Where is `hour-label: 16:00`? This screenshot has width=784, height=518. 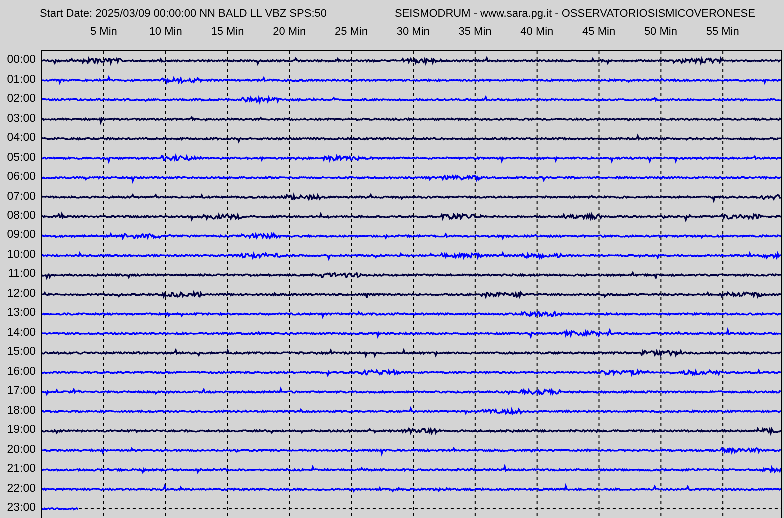 hour-label: 16:00 is located at coordinates (21, 372).